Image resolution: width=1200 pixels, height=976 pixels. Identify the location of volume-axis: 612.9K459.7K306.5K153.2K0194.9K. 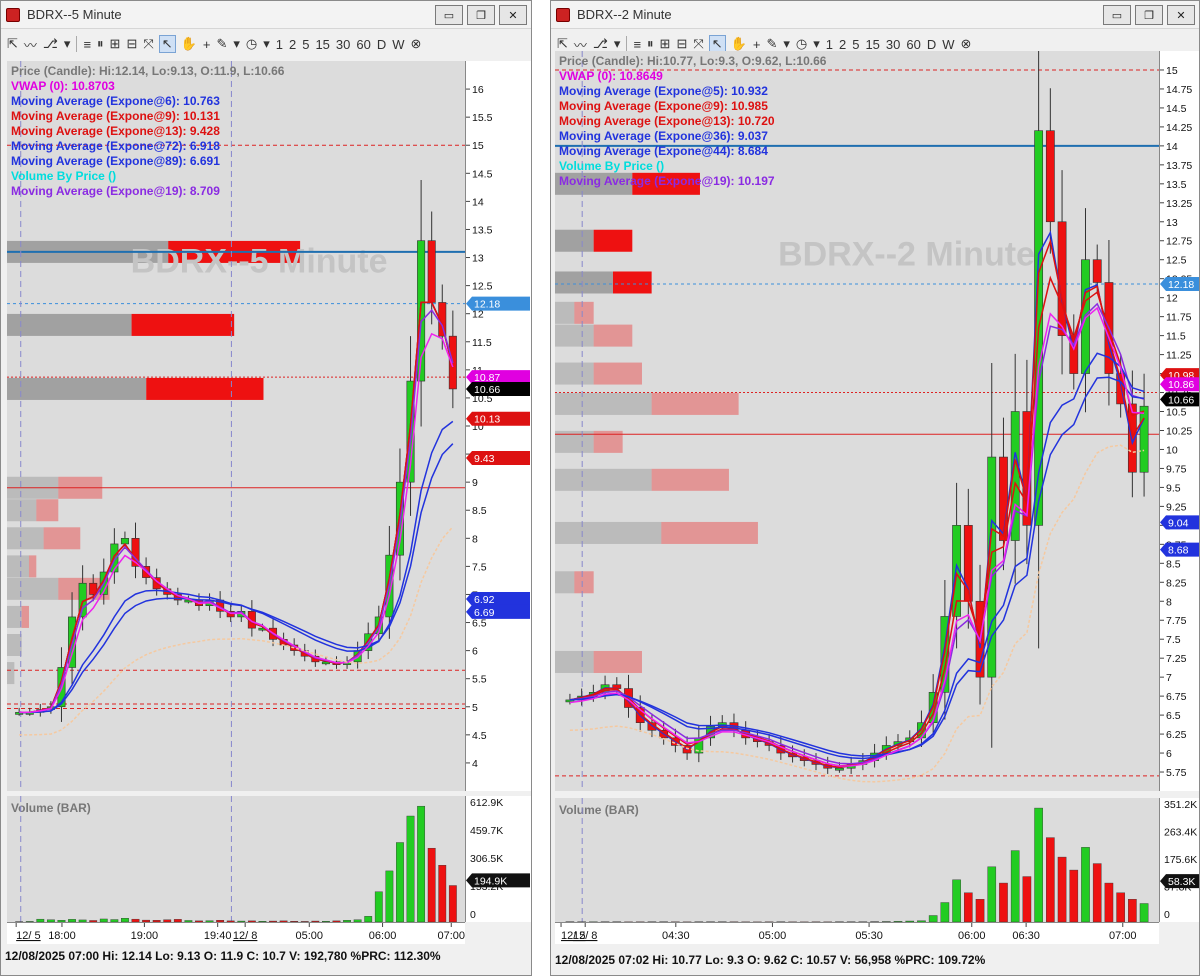
(498, 859).